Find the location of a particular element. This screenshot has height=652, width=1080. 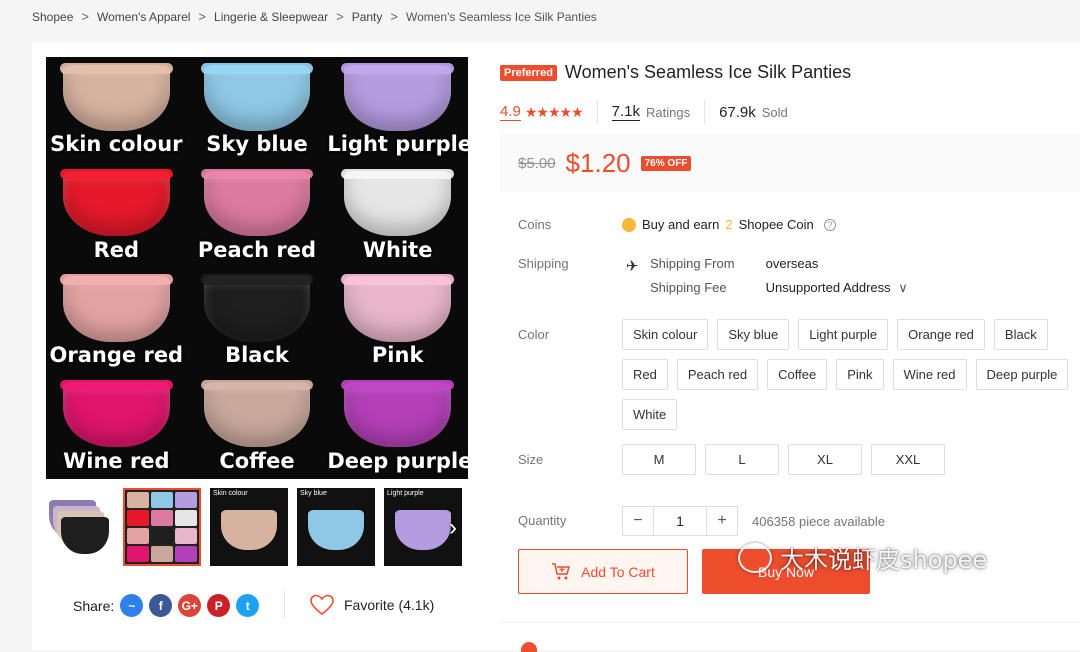

breadcrumb-item: Women's Seamless Ice Silk Panties is located at coordinates (501, 16).